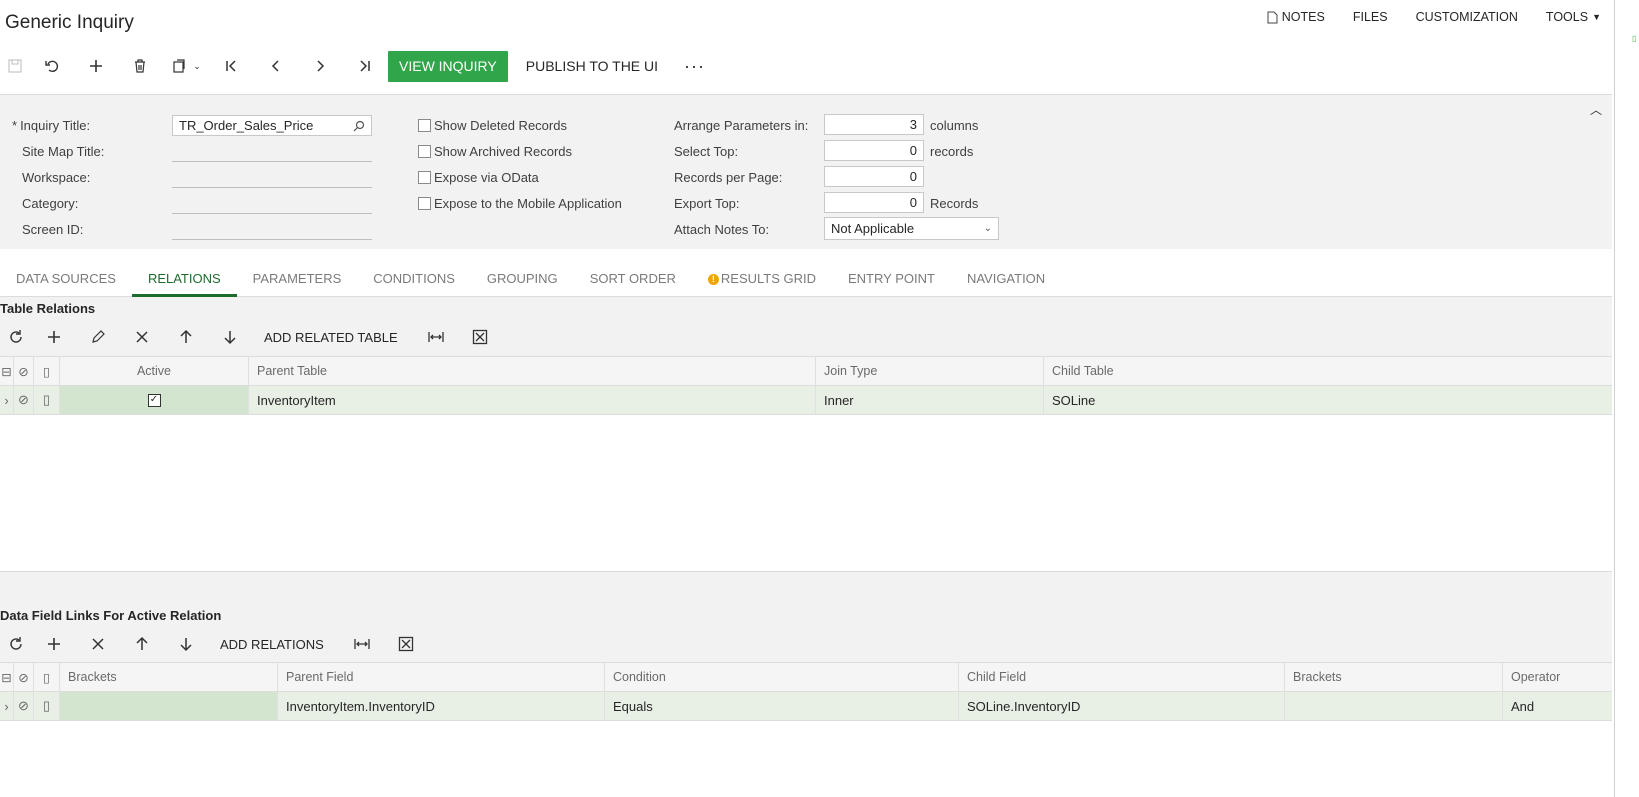 Image resolution: width=1639 pixels, height=797 pixels. I want to click on next-record-button, so click(320, 66).